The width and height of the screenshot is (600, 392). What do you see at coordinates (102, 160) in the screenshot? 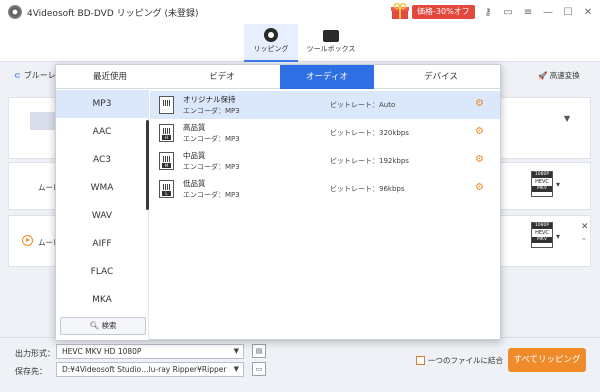
I see `format-item: AC3` at bounding box center [102, 160].